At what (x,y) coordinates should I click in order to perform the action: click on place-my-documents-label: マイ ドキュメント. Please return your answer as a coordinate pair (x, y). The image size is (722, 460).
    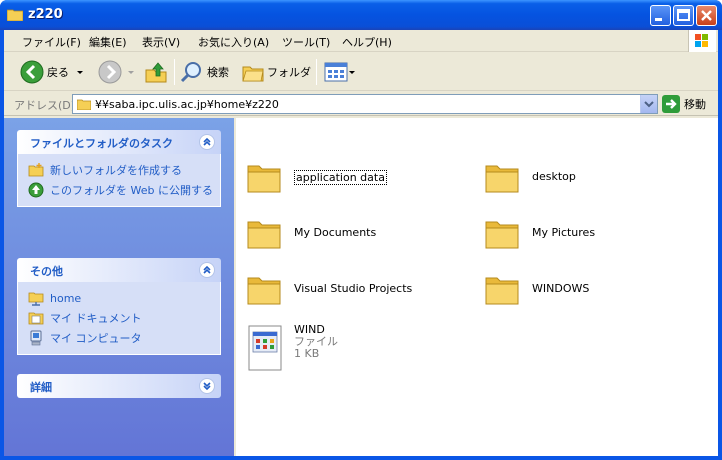
    Looking at the image, I should click on (96, 318).